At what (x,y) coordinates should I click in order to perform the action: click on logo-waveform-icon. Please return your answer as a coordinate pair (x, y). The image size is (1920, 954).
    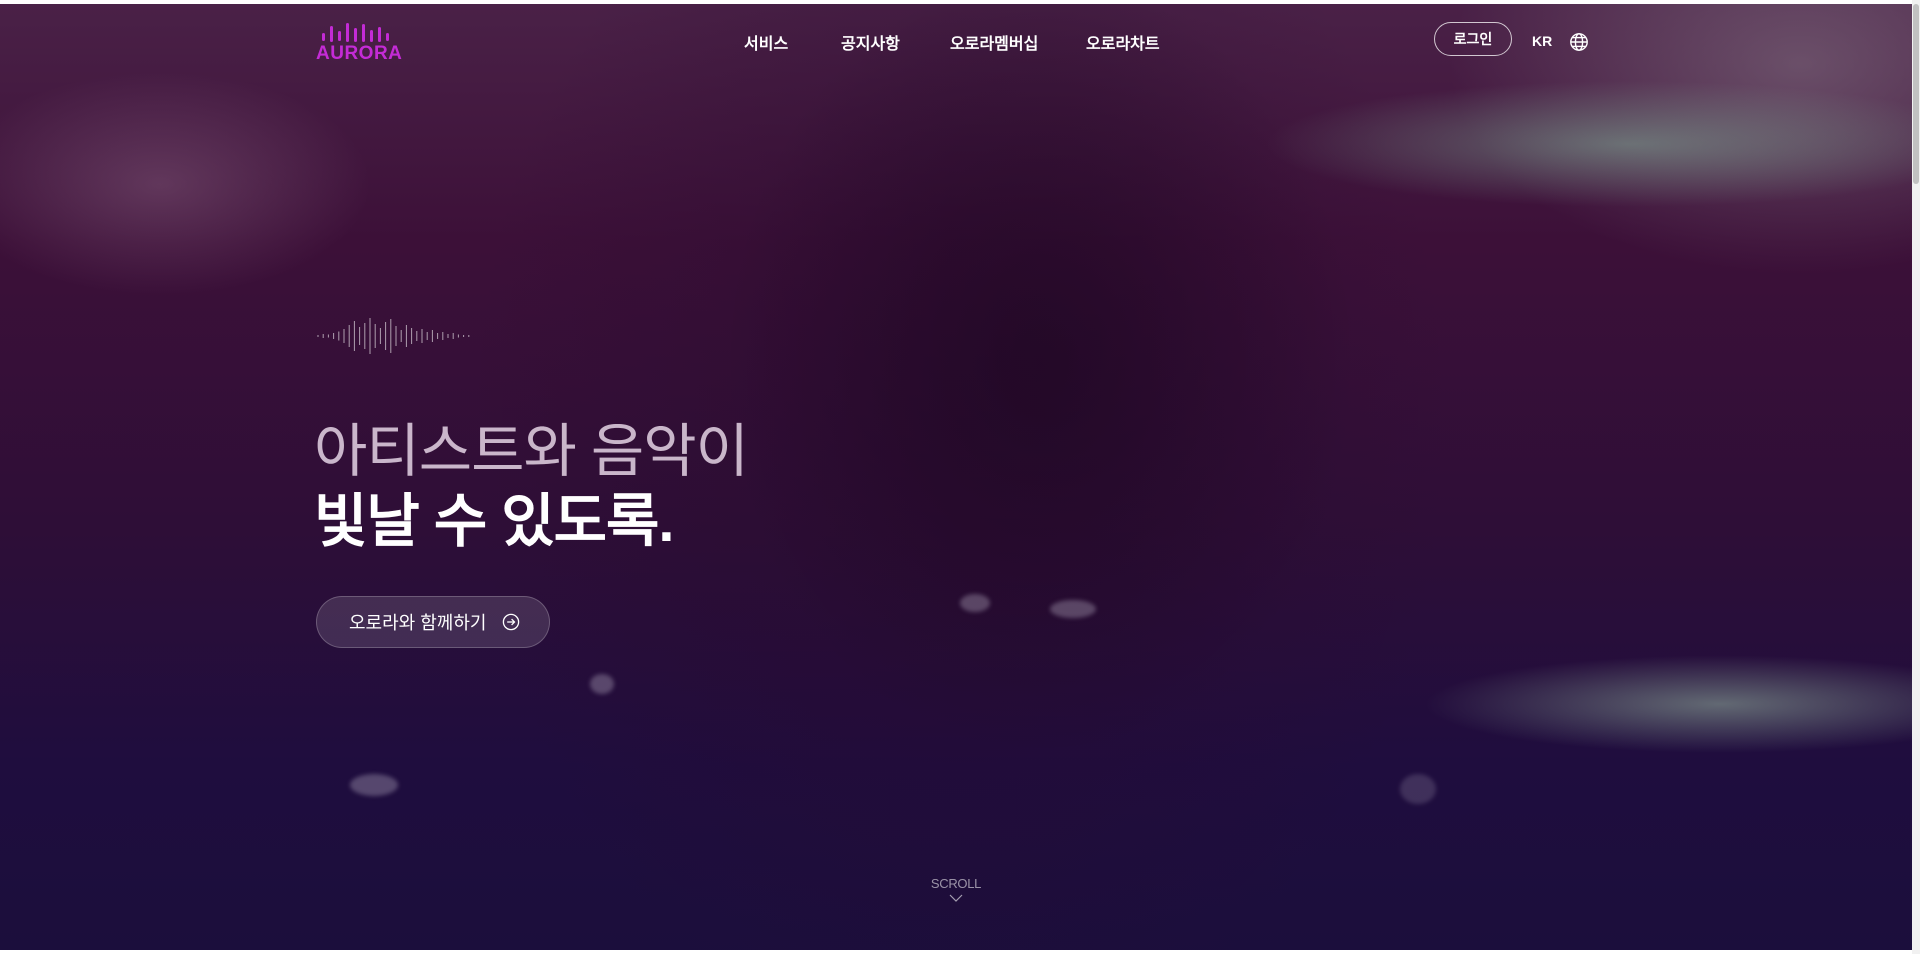
    Looking at the image, I should click on (355, 32).